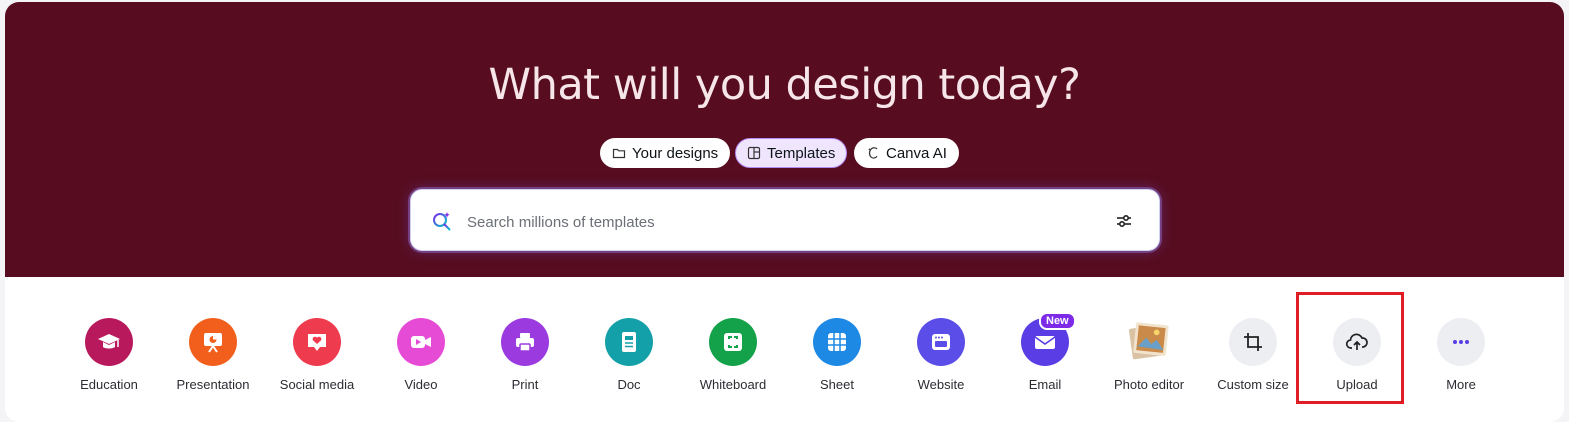  I want to click on tab-canva-ai: Canva AI, so click(906, 153).